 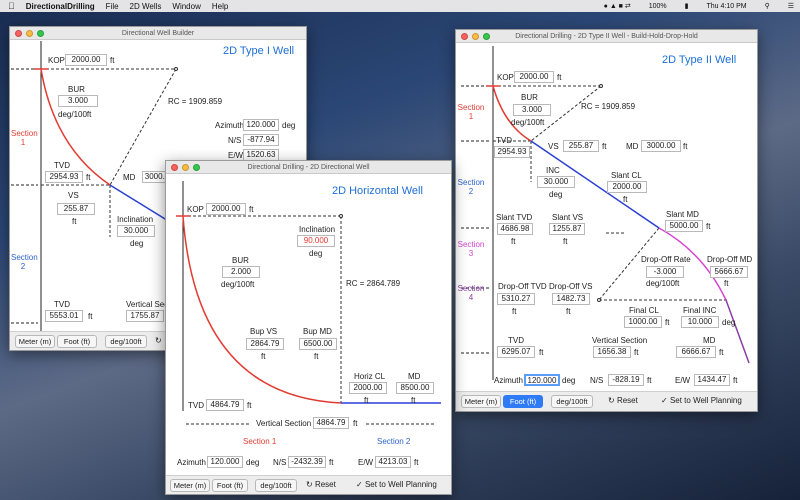 I want to click on slant-md-unit: ft, so click(x=708, y=226).